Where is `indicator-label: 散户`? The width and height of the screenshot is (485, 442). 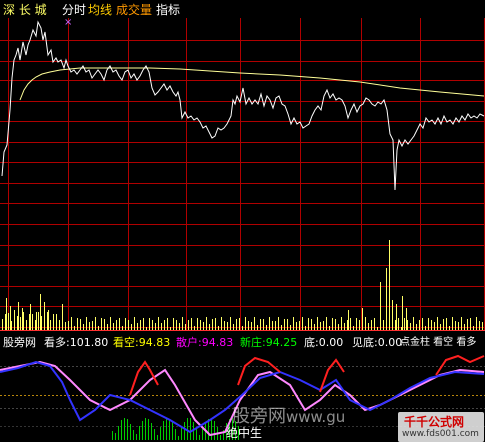
indicator-label: 散户 is located at coordinates (187, 342).